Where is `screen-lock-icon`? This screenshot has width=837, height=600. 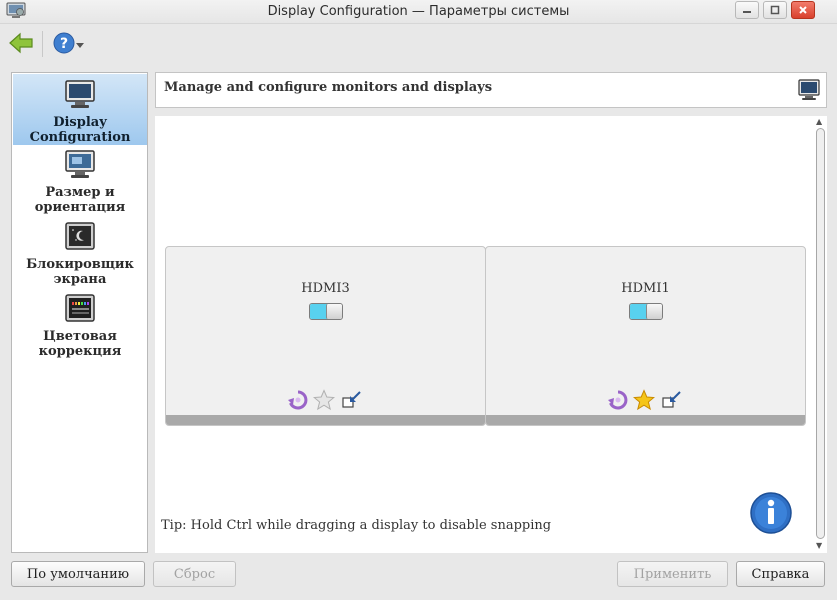
screen-lock-icon is located at coordinates (80, 239).